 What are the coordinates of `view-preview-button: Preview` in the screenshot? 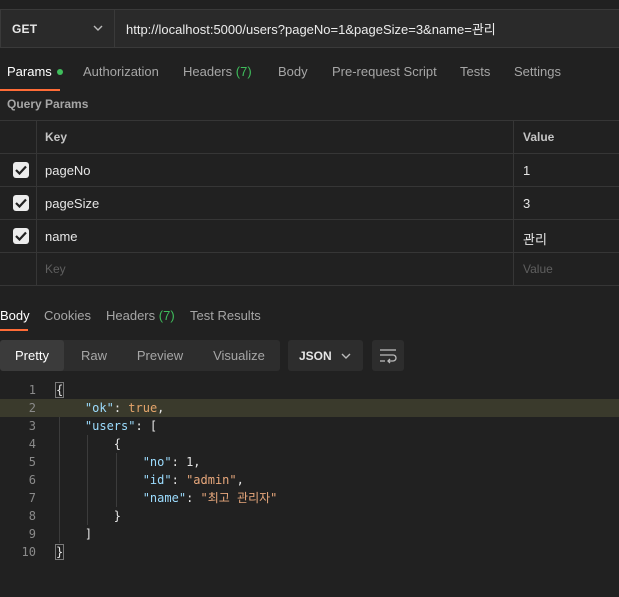 It's located at (160, 355).